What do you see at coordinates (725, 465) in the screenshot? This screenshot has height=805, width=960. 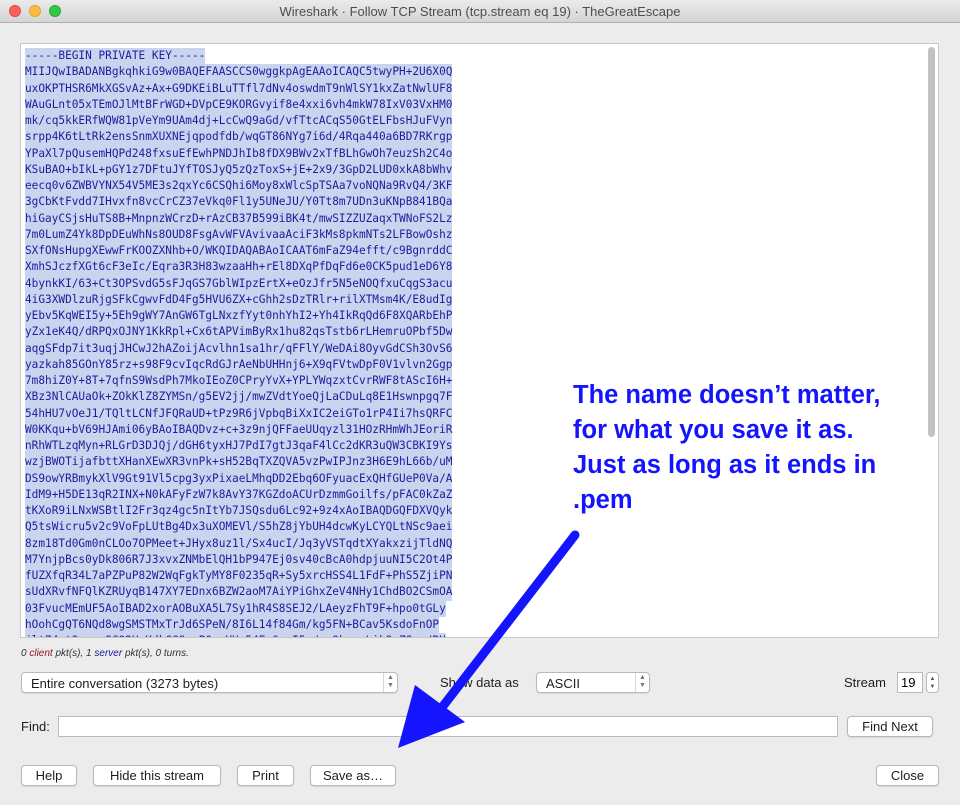 I see `annotation-line-3: Just as long as it ends in` at bounding box center [725, 465].